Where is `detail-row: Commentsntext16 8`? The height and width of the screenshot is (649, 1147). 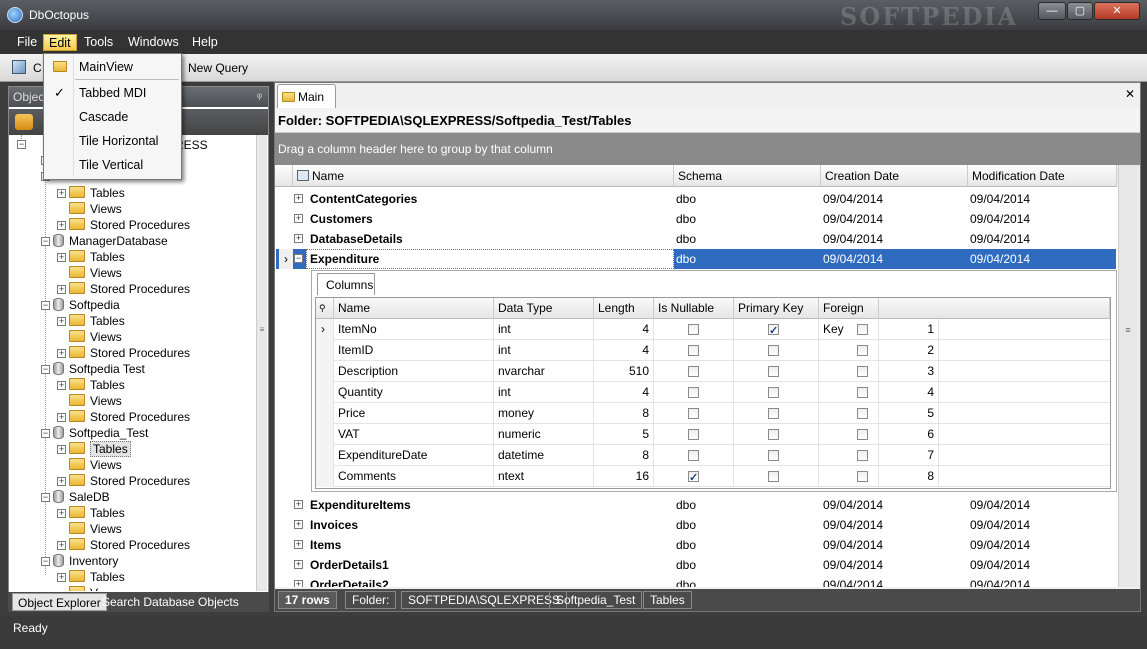 detail-row: Commentsntext16 8 is located at coordinates (713, 477).